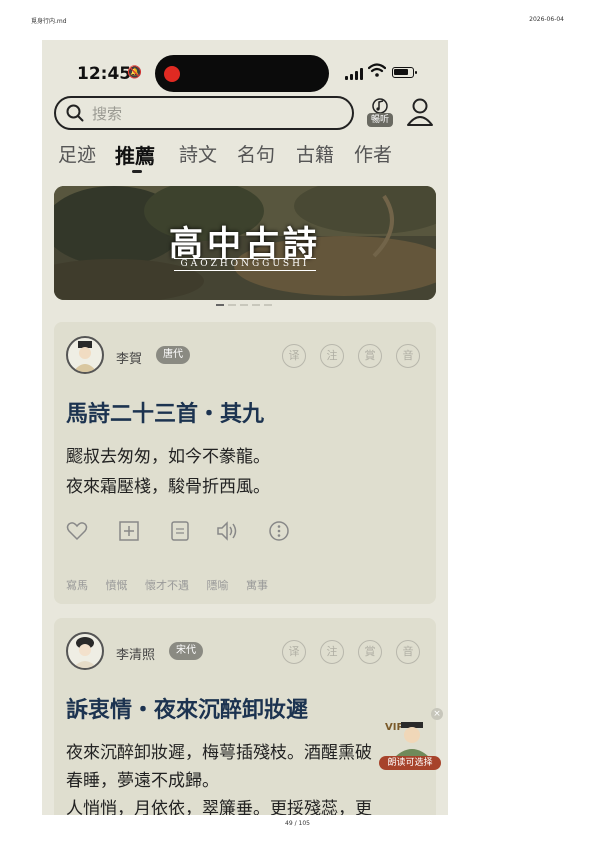 This screenshot has width=595, height=841. Describe the element at coordinates (165, 412) in the screenshot. I see `poem-title: 馬詩二十三首・其九` at that location.